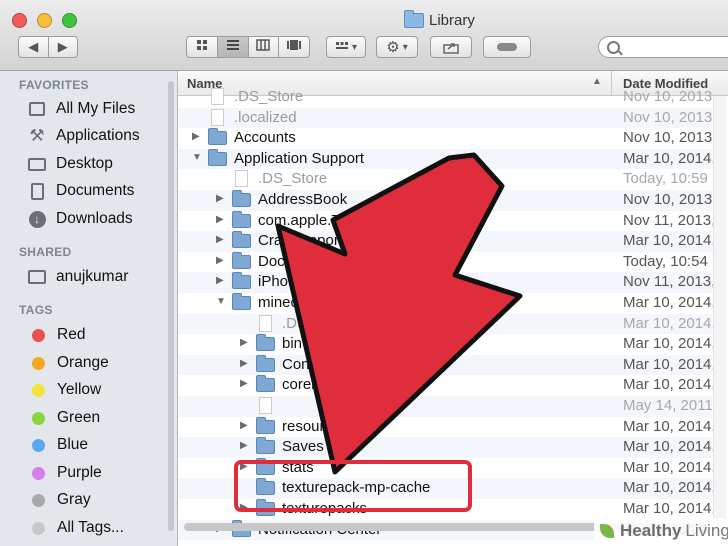 The width and height of the screenshot is (728, 546). Describe the element at coordinates (447, 138) in the screenshot. I see `folder-row: ▶ Accounts Nov 10, 2013,` at that location.